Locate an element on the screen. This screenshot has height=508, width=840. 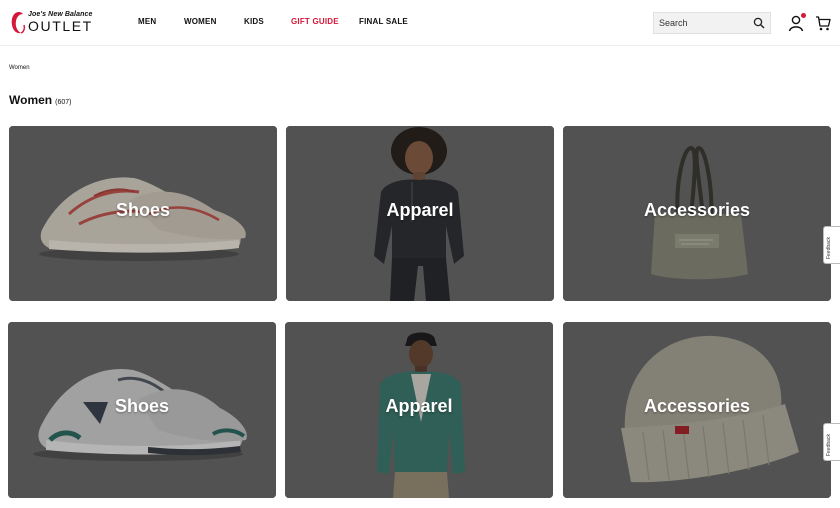
breadcrumb: Women is located at coordinates (19, 68).